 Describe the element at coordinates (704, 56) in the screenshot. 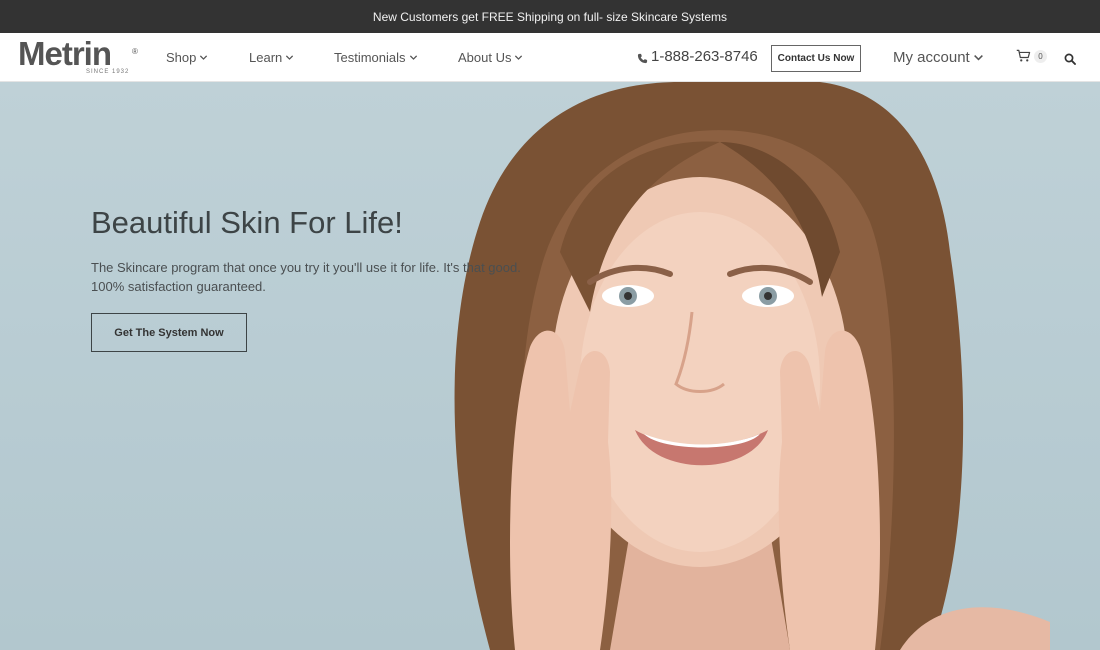

I see `phone-number: 1-888-263-8746` at that location.